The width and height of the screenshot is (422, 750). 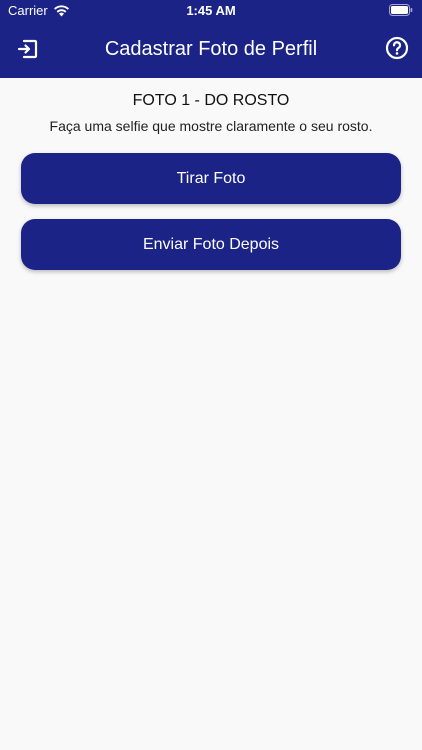 I want to click on section-title: FOTO 1 - DO ROSTO, so click(x=211, y=100).